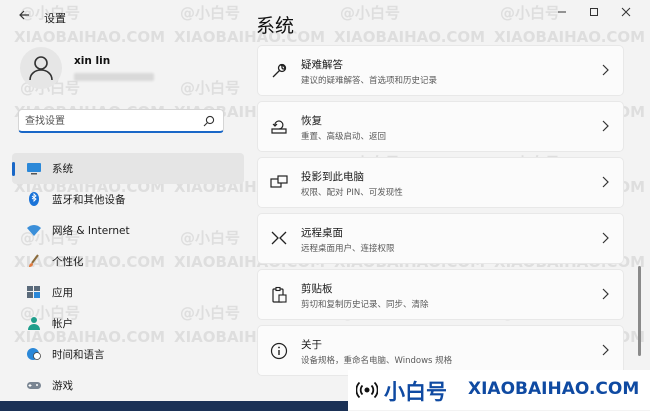 This screenshot has width=650, height=411. What do you see at coordinates (68, 262) in the screenshot?
I see `sidebar-item-label: 个性化` at bounding box center [68, 262].